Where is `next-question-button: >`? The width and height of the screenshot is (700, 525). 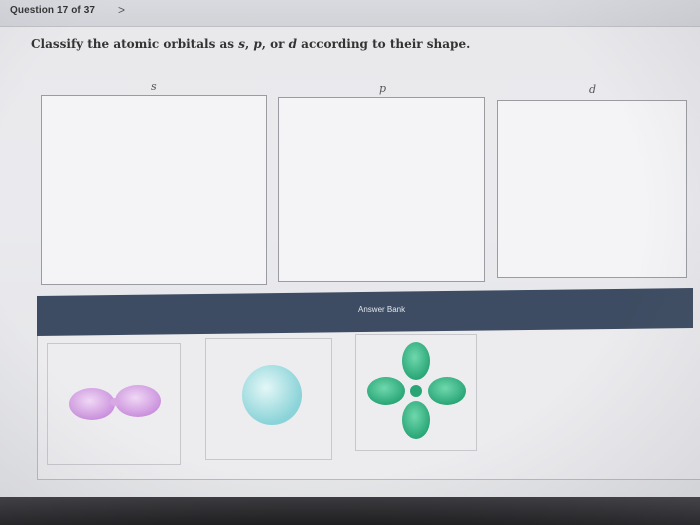
next-question-button: > is located at coordinates (121, 10).